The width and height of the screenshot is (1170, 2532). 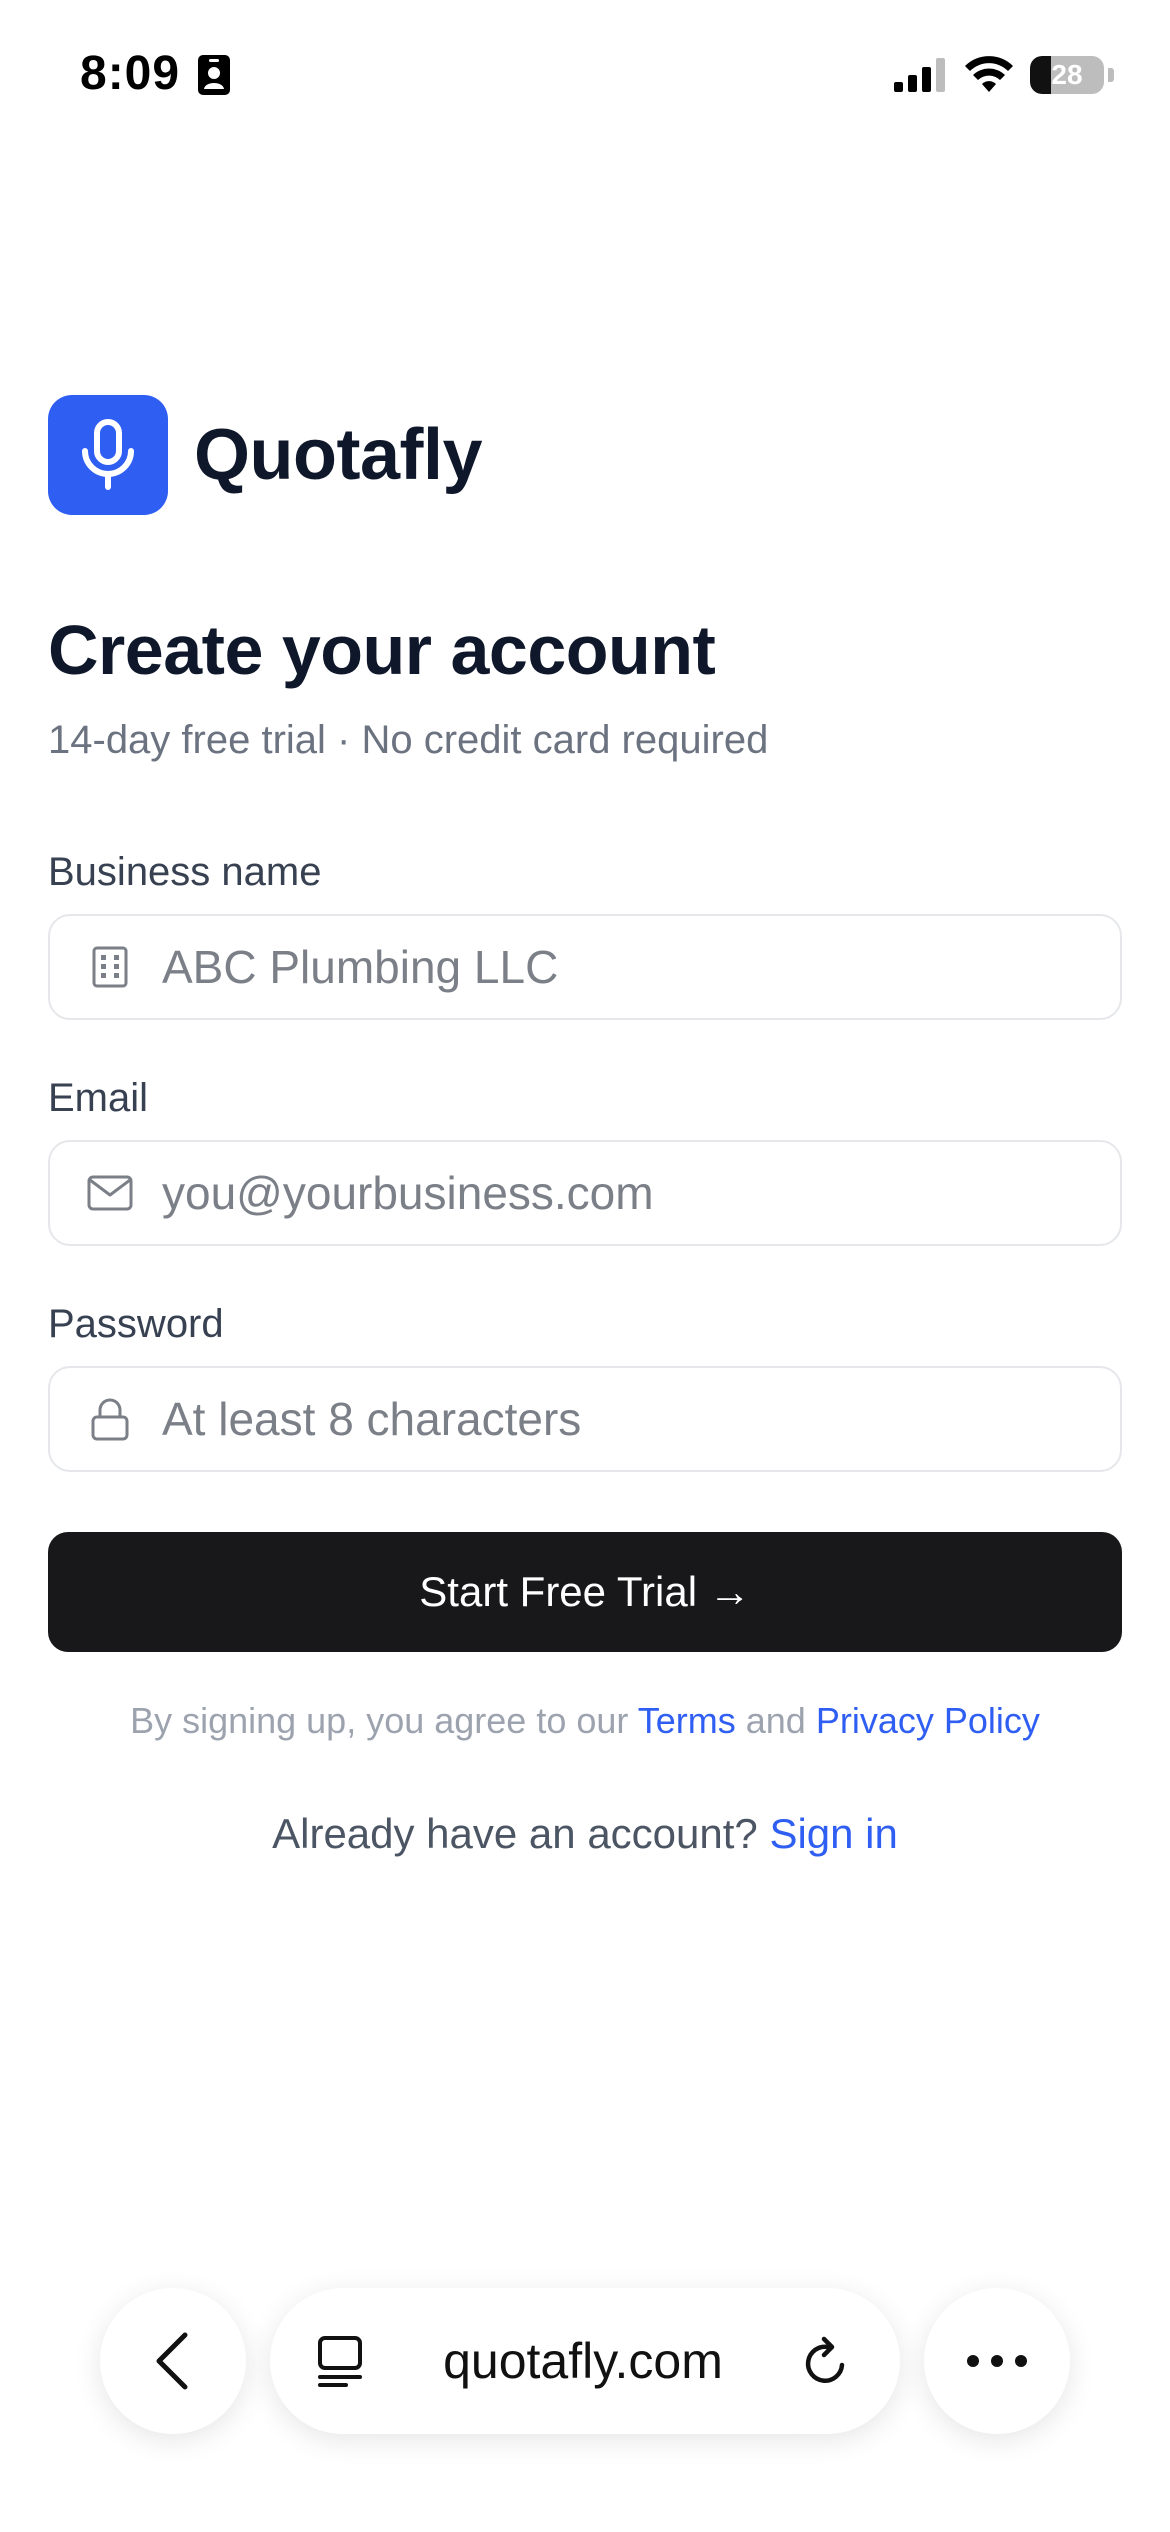 I want to click on privacy-policy-link: Privacy Policy, so click(x=928, y=1720).